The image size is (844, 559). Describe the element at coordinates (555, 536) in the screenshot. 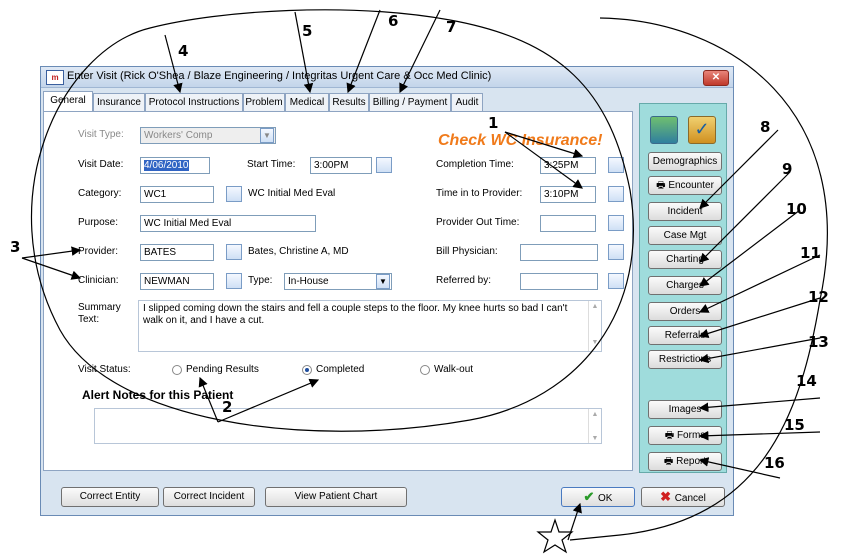

I see `star-icon` at that location.